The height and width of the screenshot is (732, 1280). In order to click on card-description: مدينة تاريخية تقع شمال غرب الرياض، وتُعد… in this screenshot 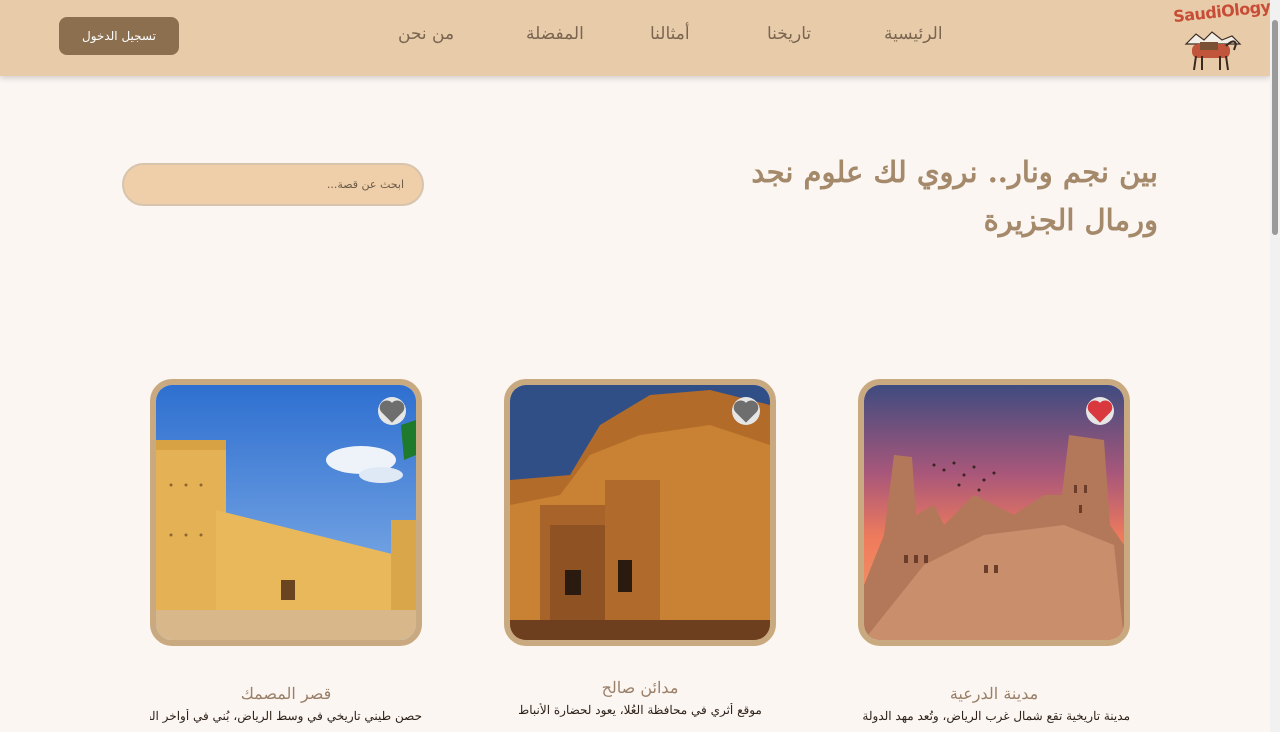, I will do `click(994, 716)`.